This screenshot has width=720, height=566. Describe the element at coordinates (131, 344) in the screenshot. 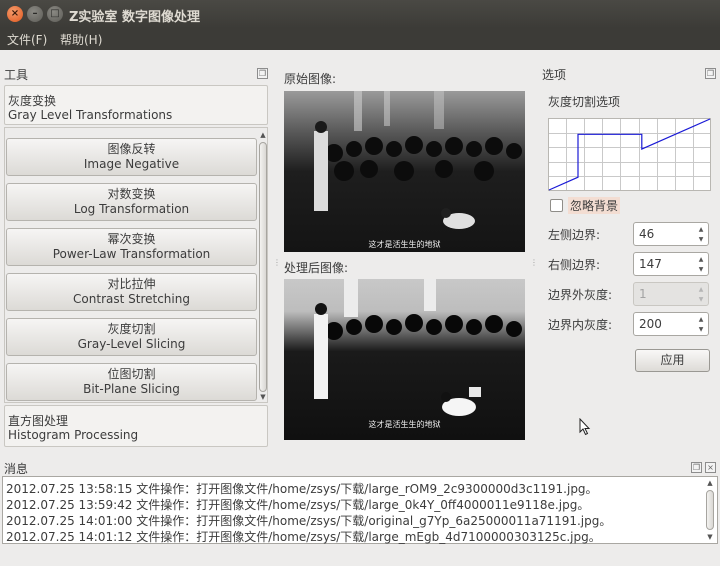

I see `gray-level-slicing-en: Gray-Level Slicing` at that location.